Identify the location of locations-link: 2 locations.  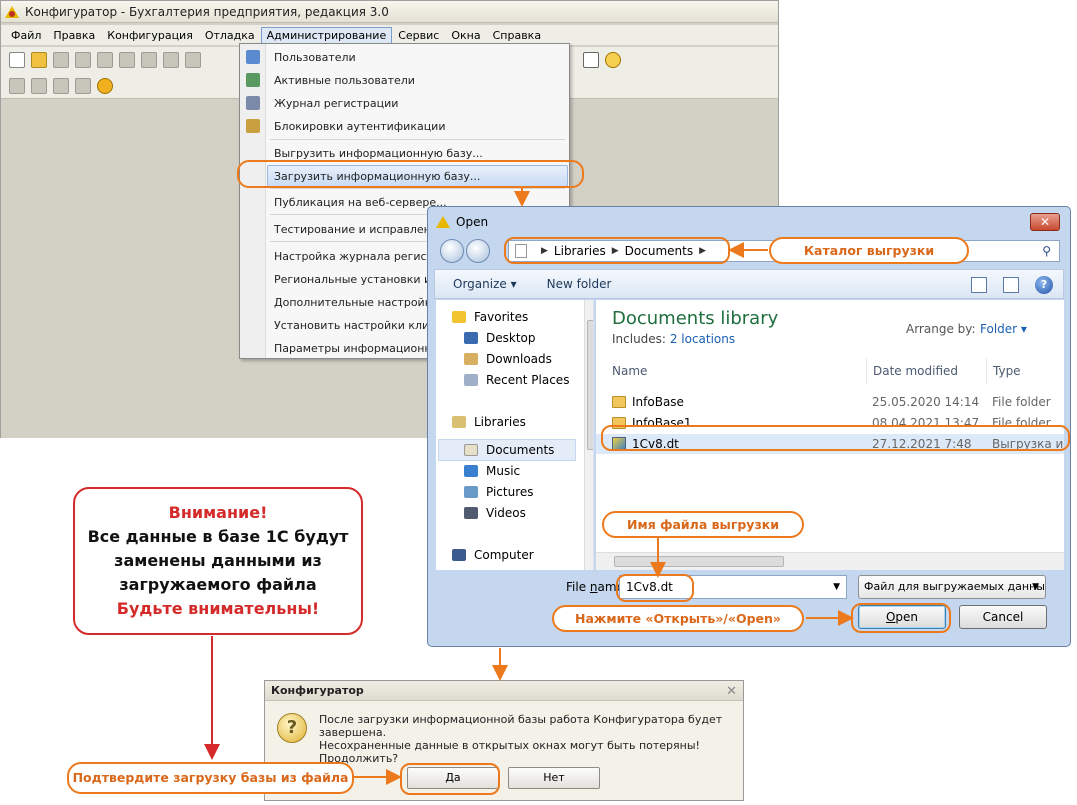
(702, 339).